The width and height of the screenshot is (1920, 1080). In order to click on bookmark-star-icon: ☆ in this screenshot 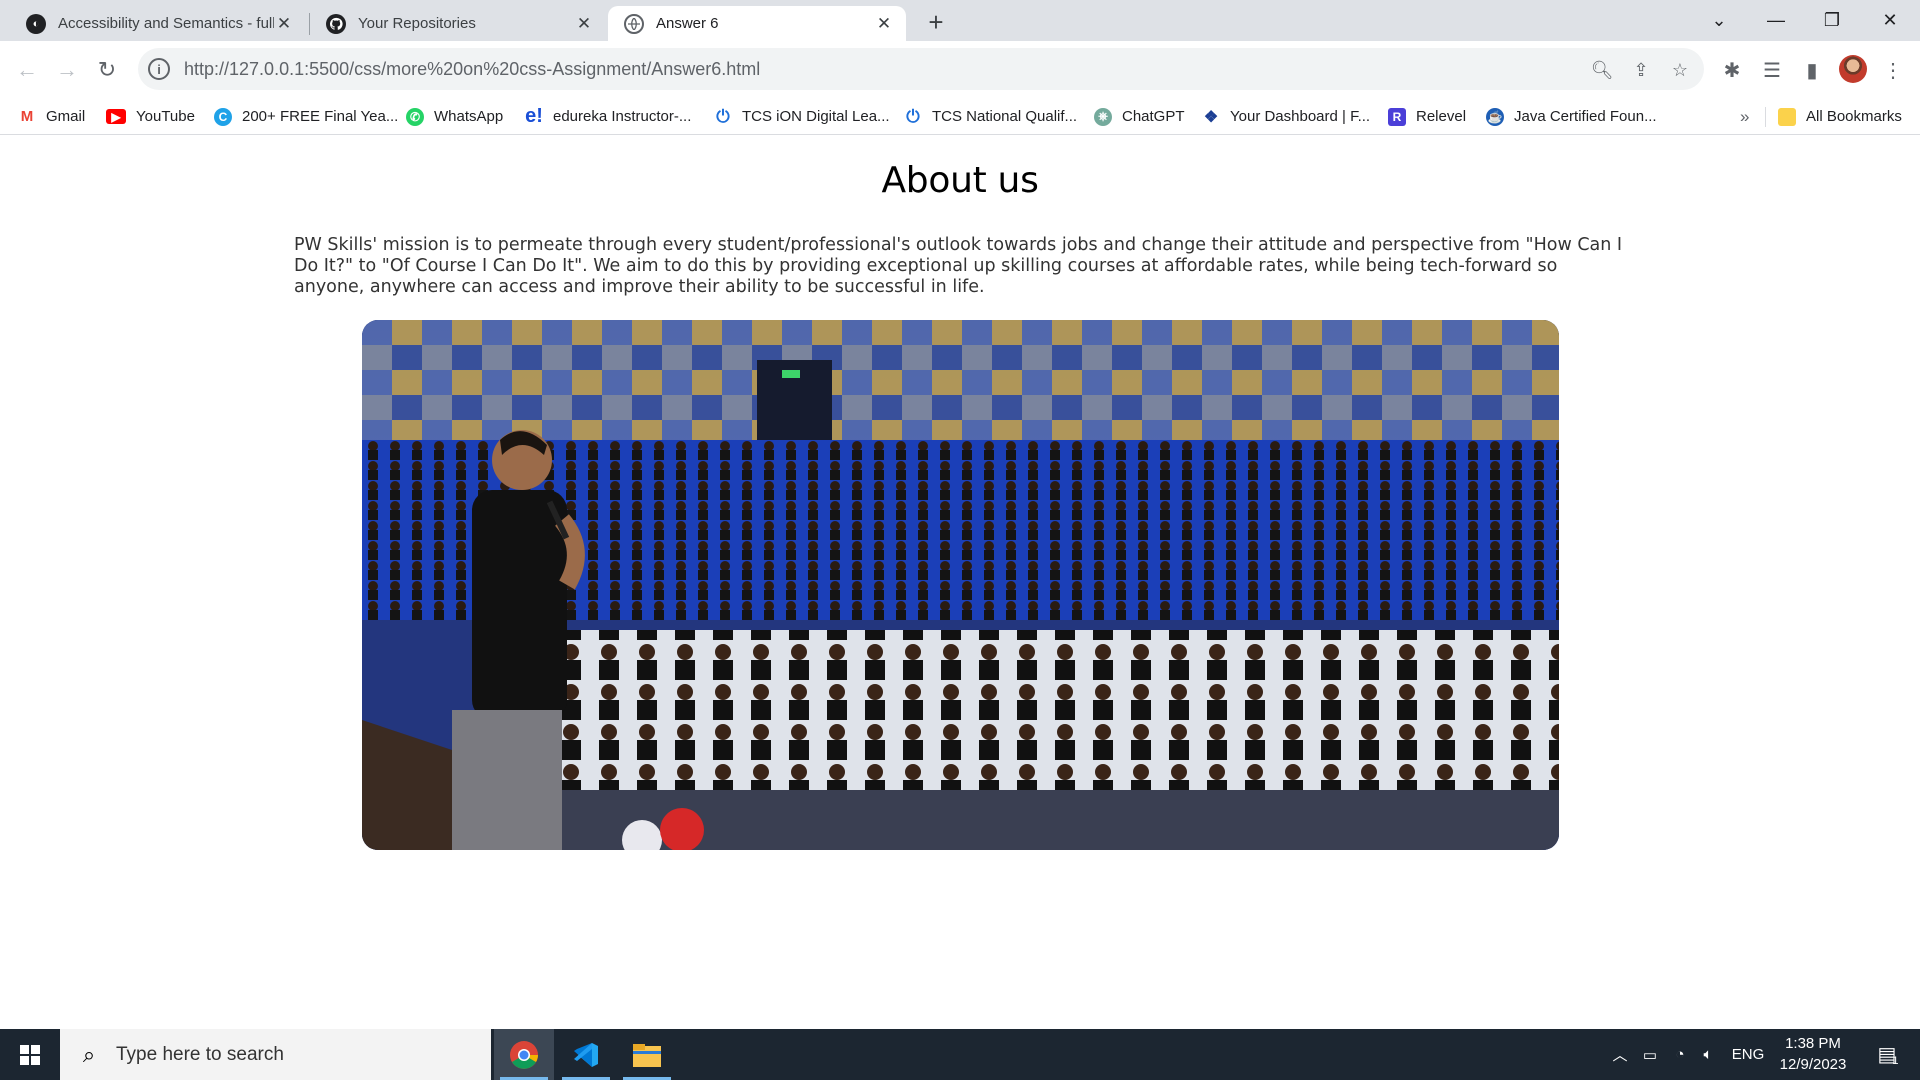, I will do `click(1680, 70)`.